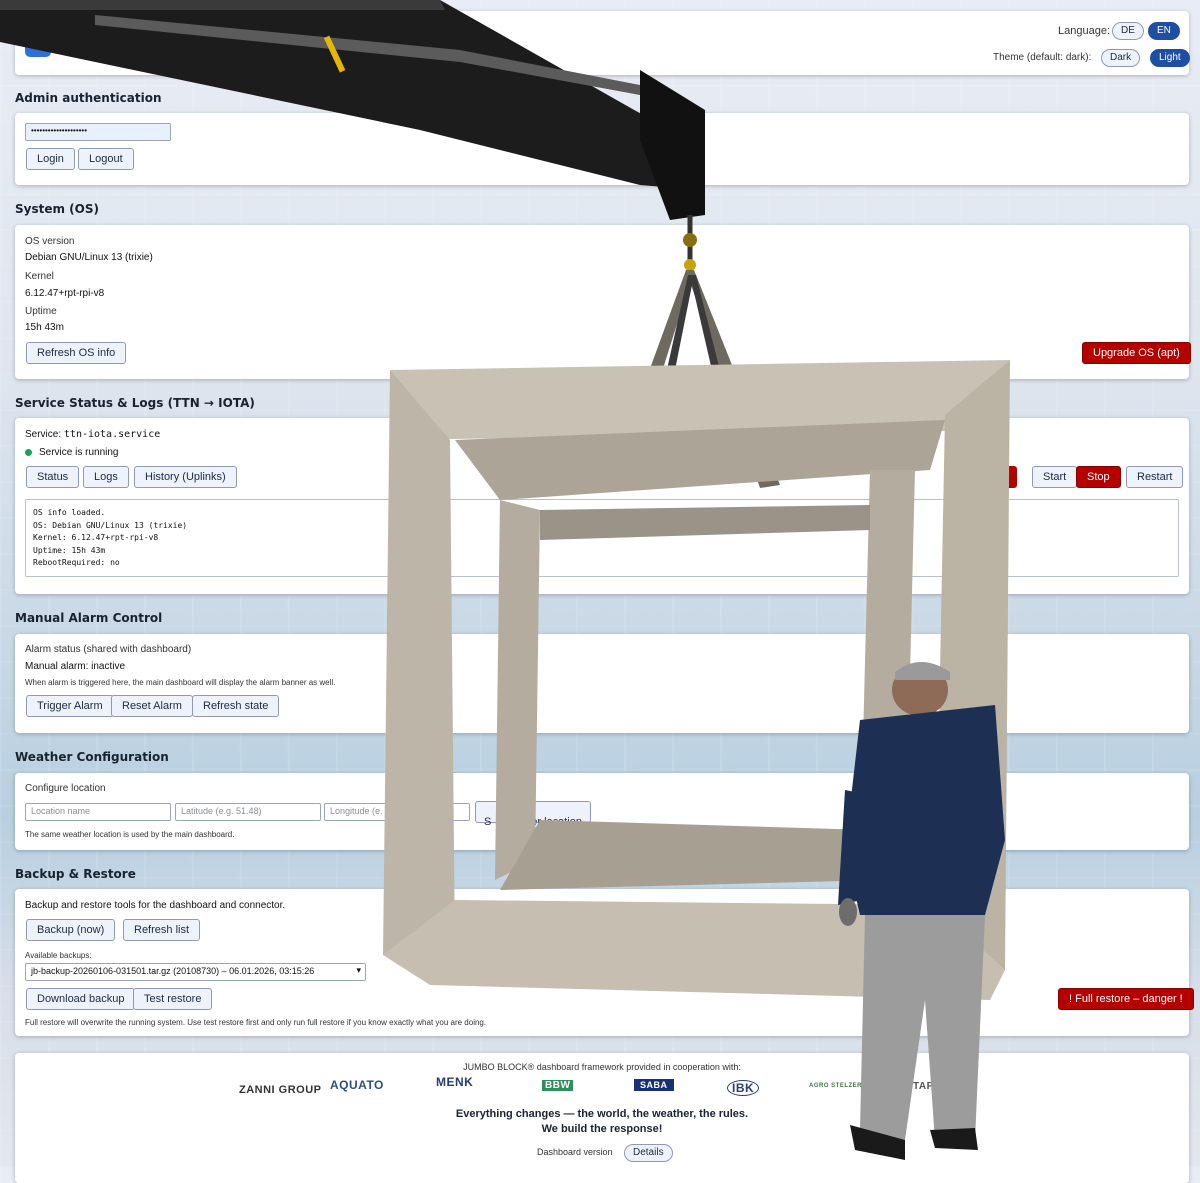  I want to click on theme-dark-button: Dark, so click(1121, 58).